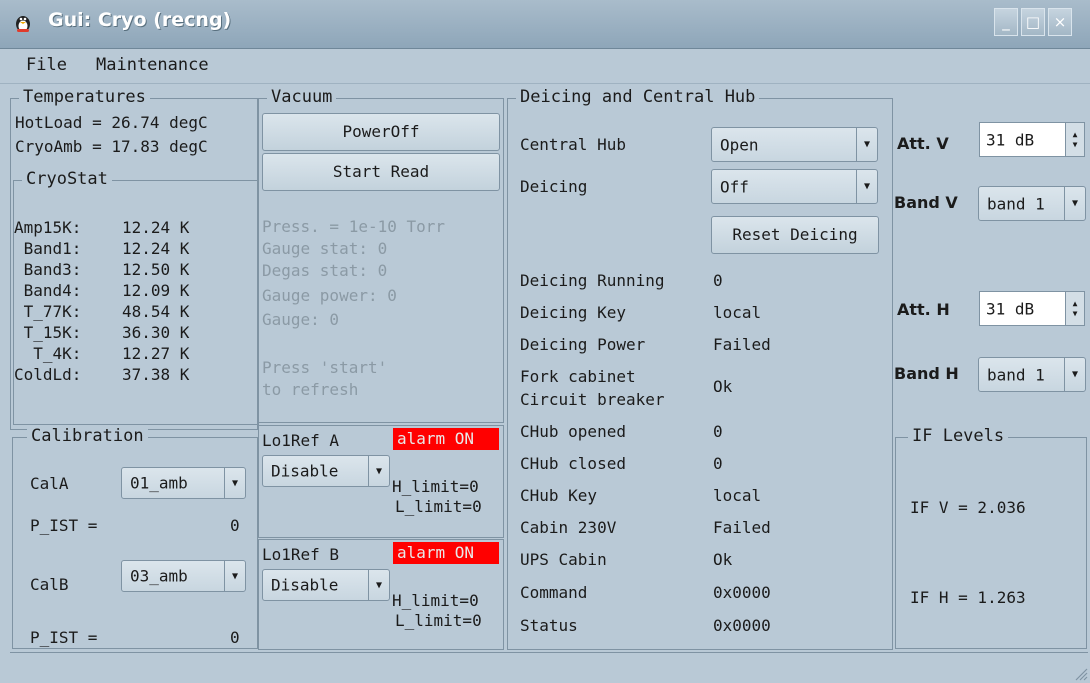  I want to click on resize-grip-icon, so click(1080, 673).